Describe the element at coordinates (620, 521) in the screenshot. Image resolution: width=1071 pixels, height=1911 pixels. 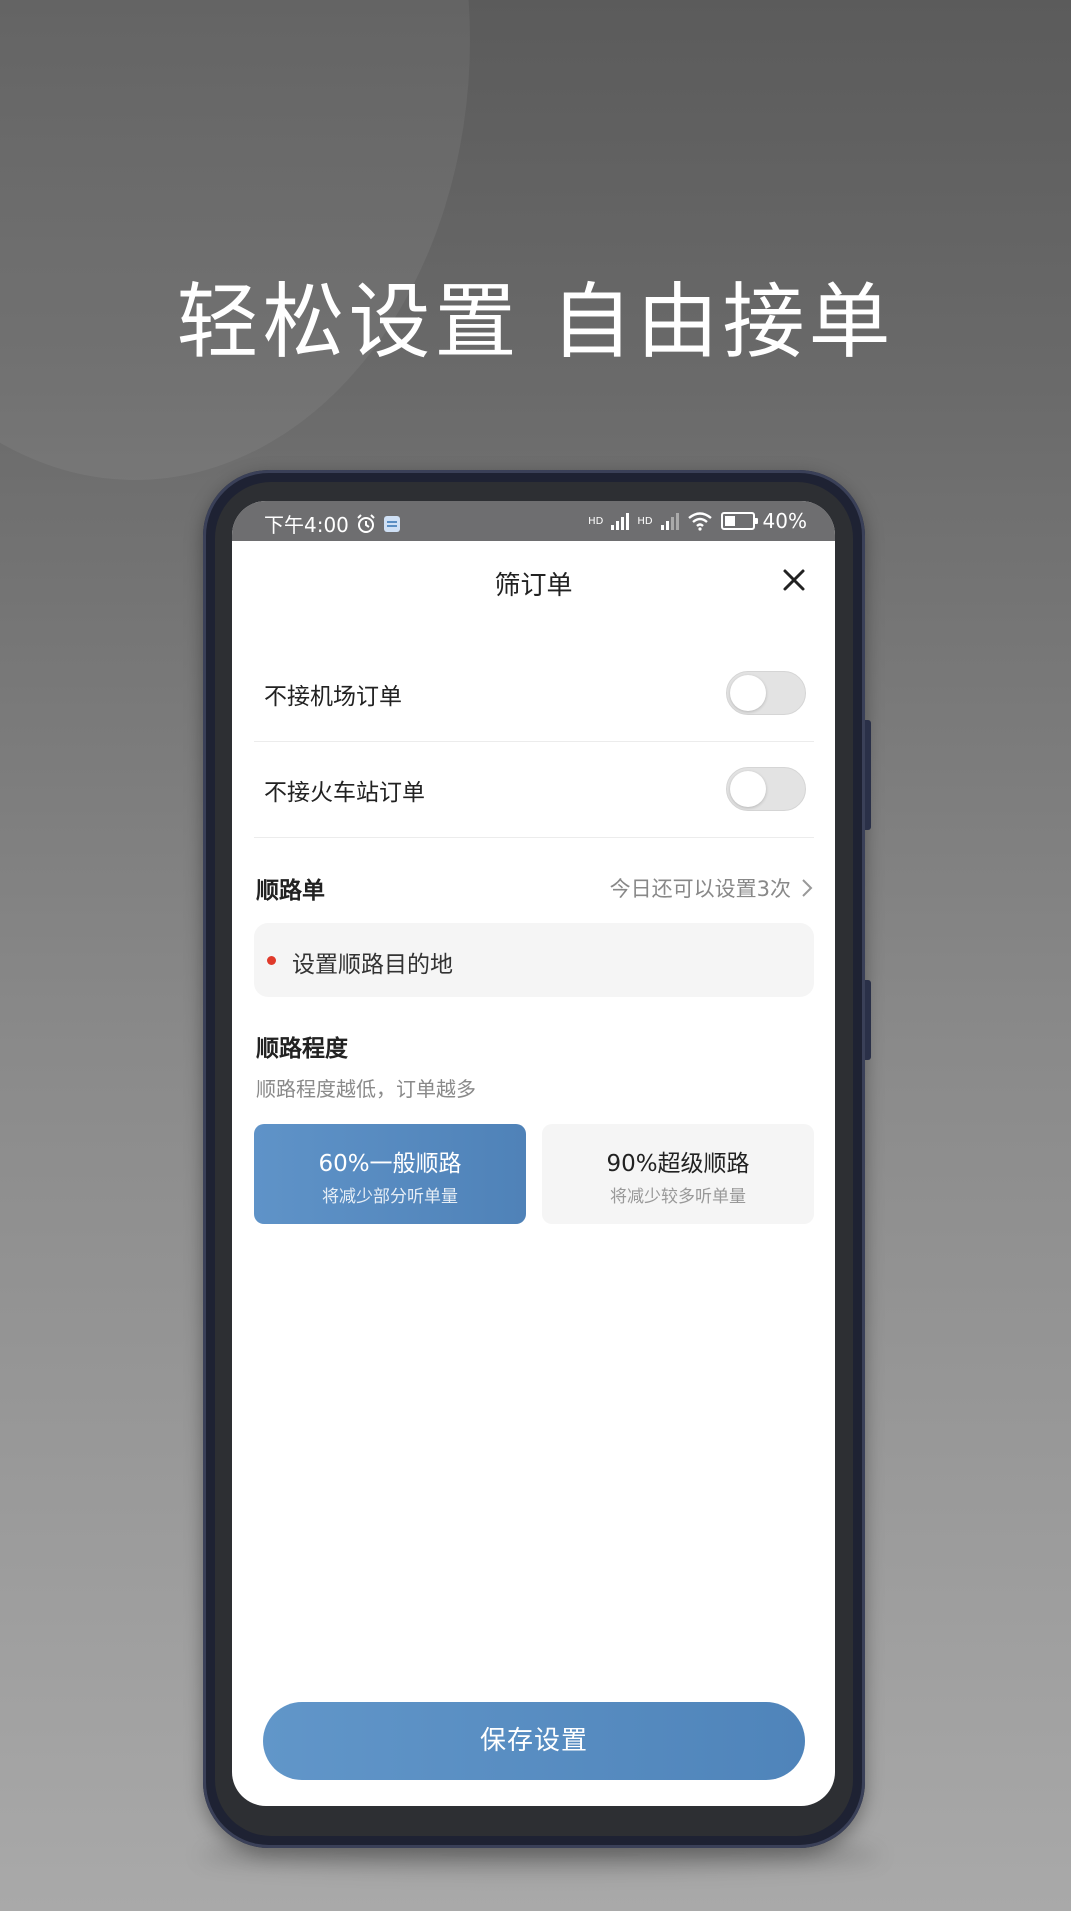
I see `signal-icon` at that location.